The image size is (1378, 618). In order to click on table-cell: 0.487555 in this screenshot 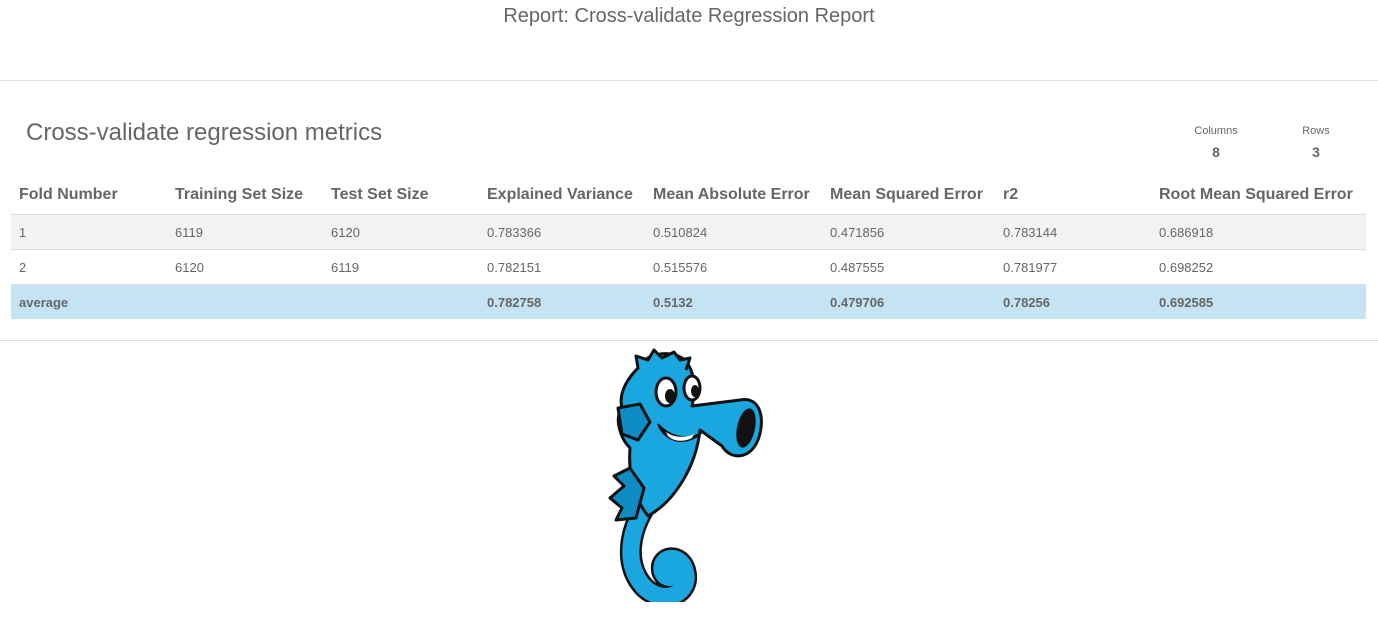, I will do `click(908, 267)`.